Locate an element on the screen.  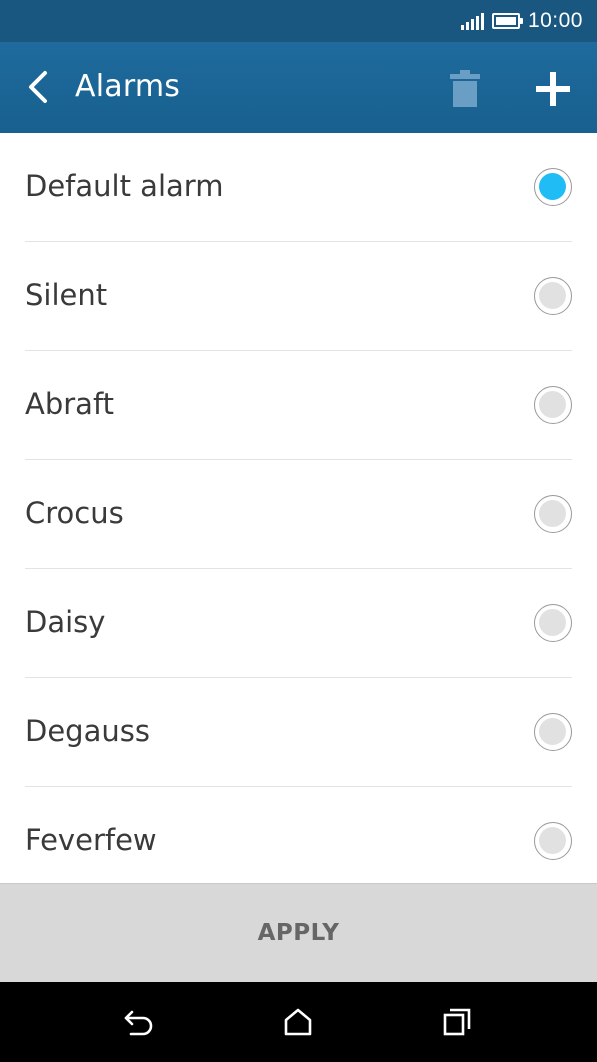
page-title: Alarms is located at coordinates (128, 86).